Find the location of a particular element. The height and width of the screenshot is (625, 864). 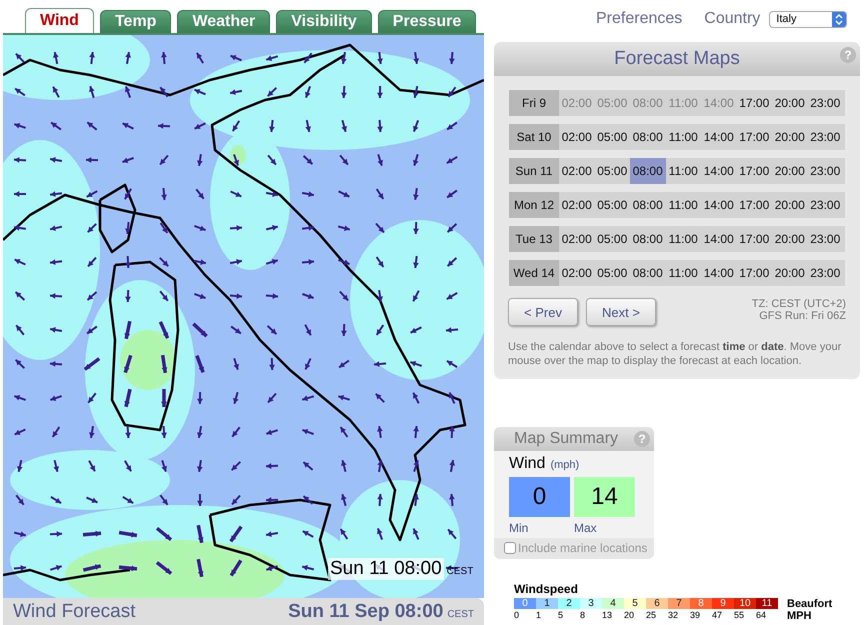

day-label: Wed 14 is located at coordinates (534, 273).